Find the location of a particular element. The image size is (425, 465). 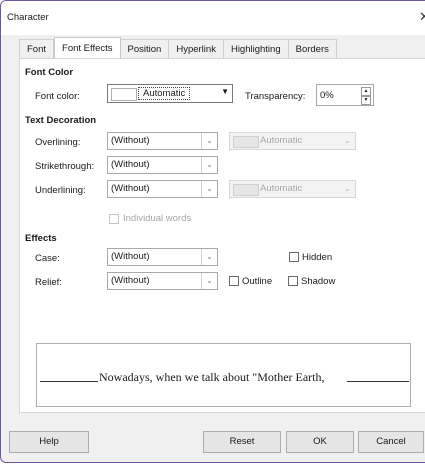

text-decoration-header: Text Decoration is located at coordinates (61, 120).